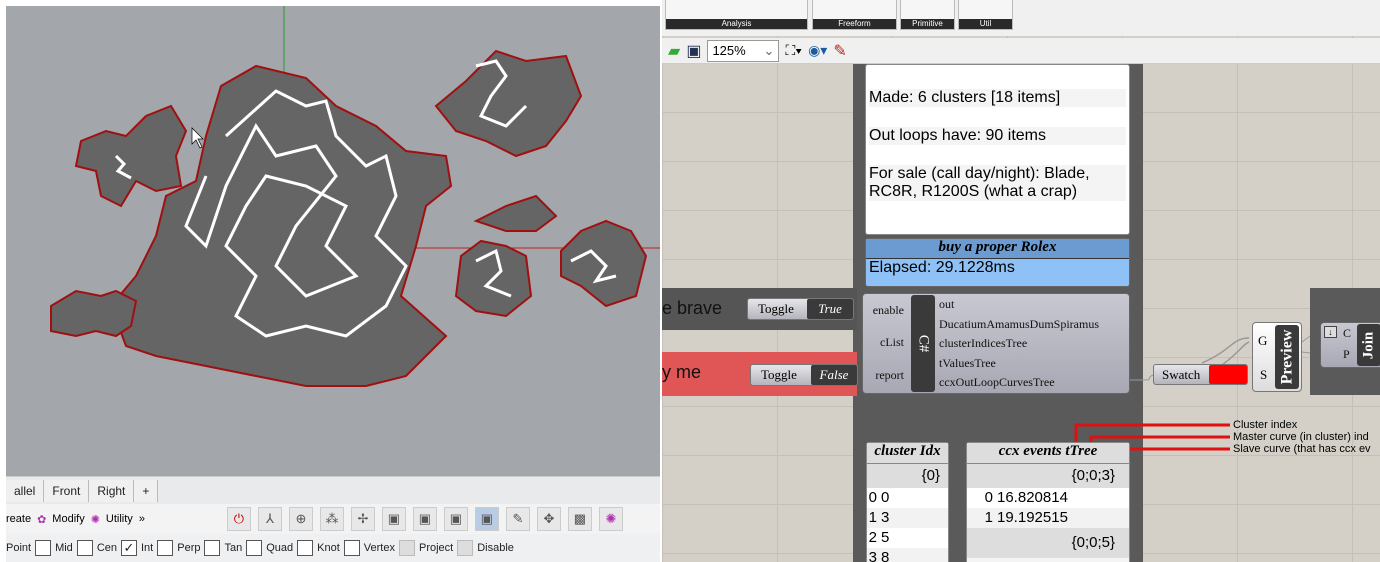 The height and width of the screenshot is (562, 1380). What do you see at coordinates (18, 519) in the screenshot?
I see `tab-create: reate` at bounding box center [18, 519].